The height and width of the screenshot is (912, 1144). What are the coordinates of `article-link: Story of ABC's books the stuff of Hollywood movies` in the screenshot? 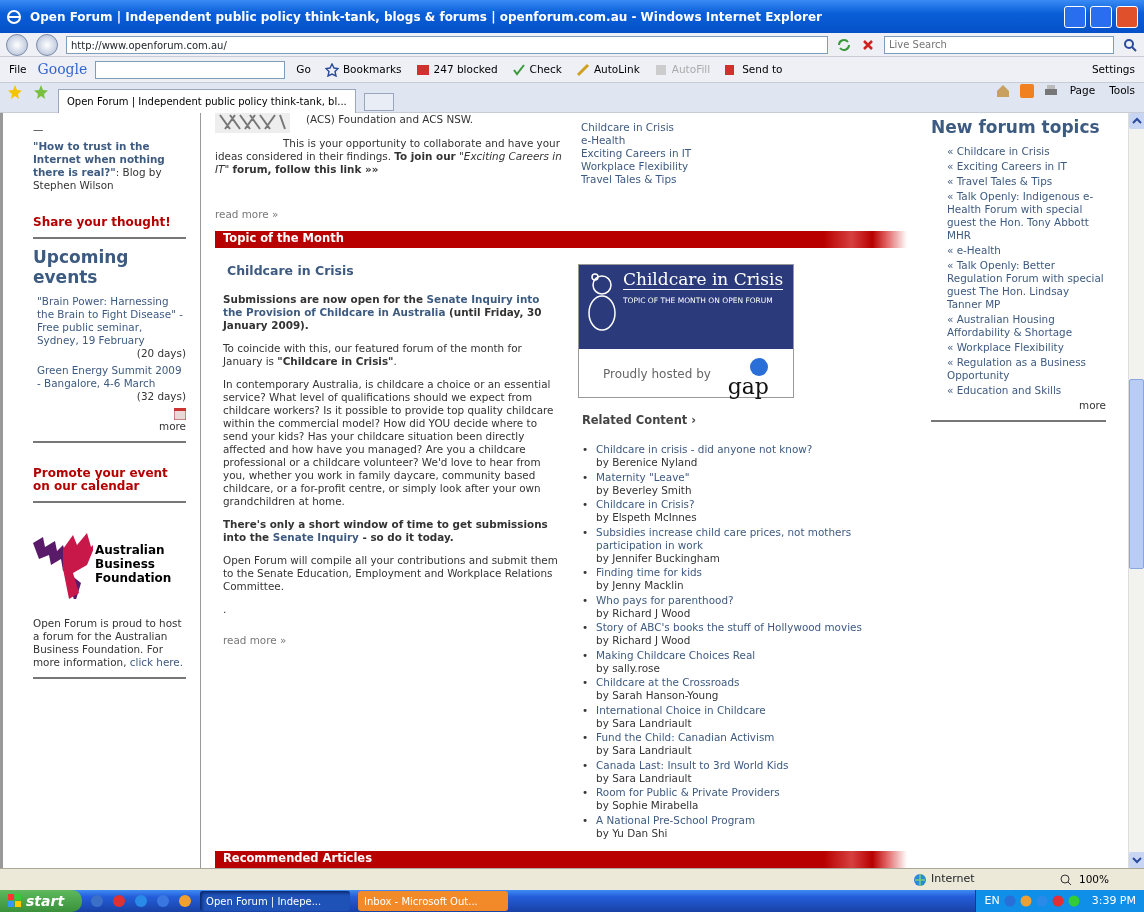 It's located at (729, 627).